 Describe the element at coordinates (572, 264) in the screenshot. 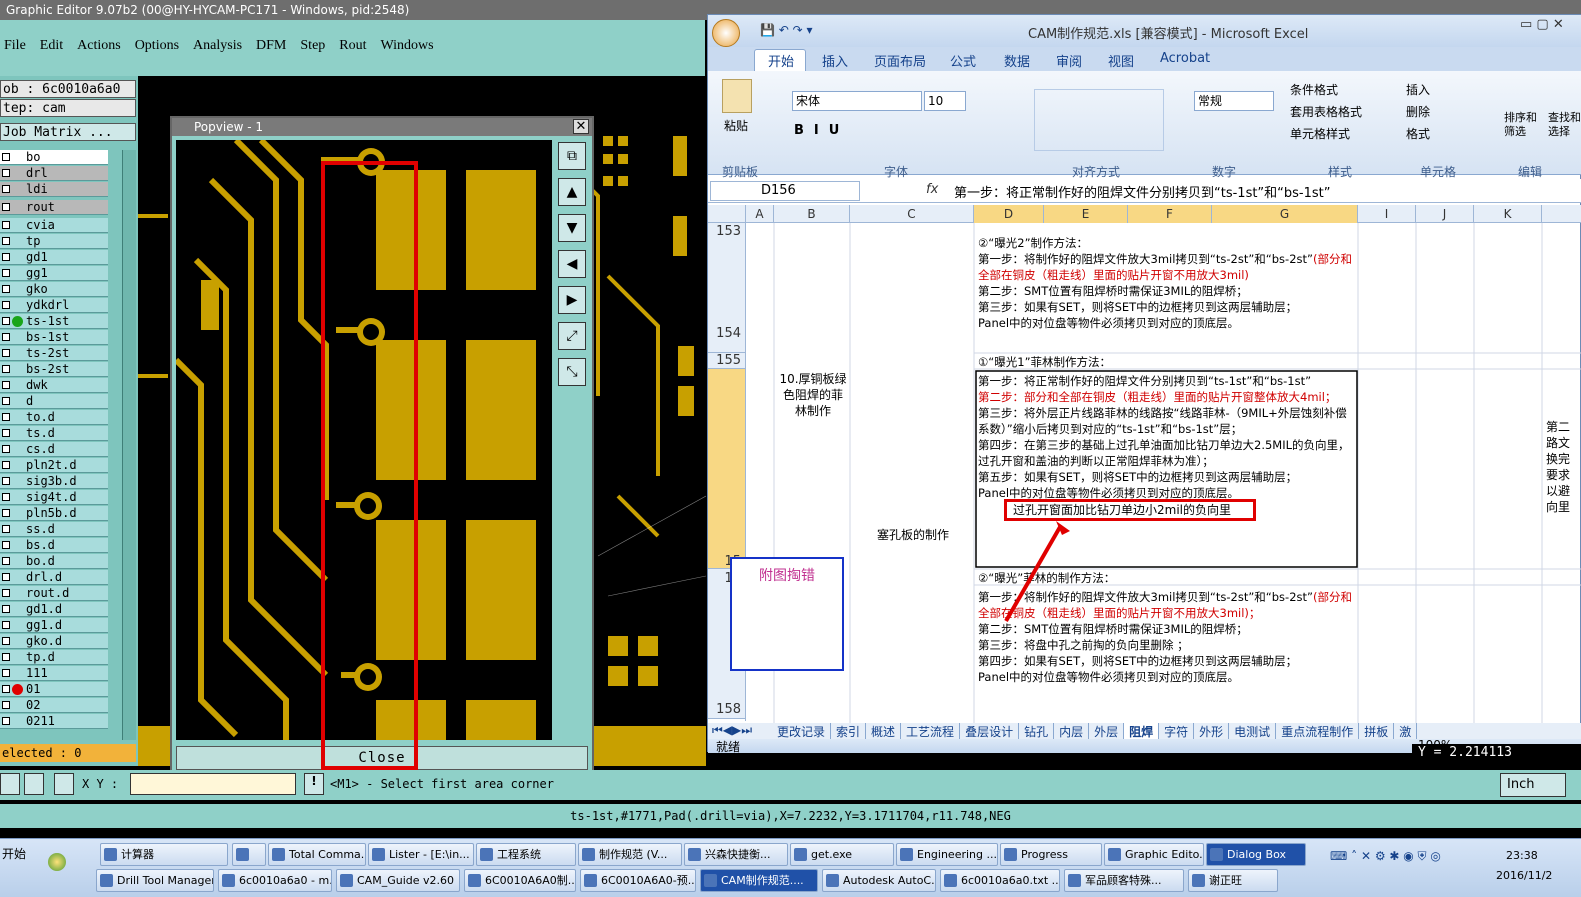

I see `pan-left-icon: ◀` at that location.